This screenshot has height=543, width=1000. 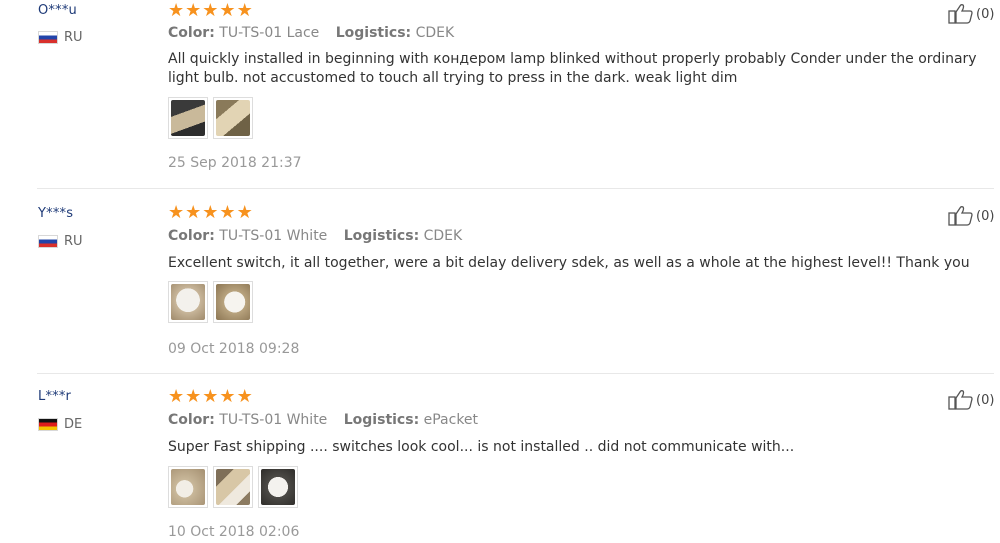 I want to click on reviewer-country: DE, so click(x=60, y=424).